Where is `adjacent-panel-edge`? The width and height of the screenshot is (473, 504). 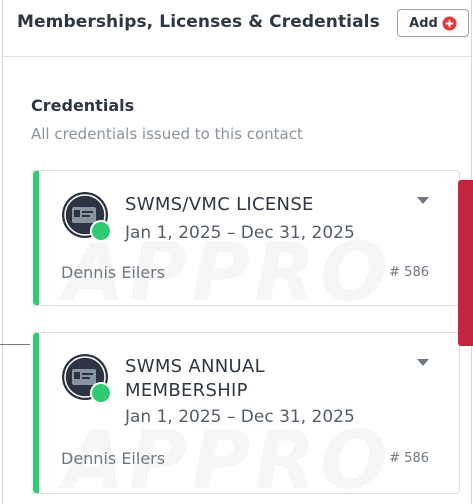 adjacent-panel-edge is located at coordinates (465, 263).